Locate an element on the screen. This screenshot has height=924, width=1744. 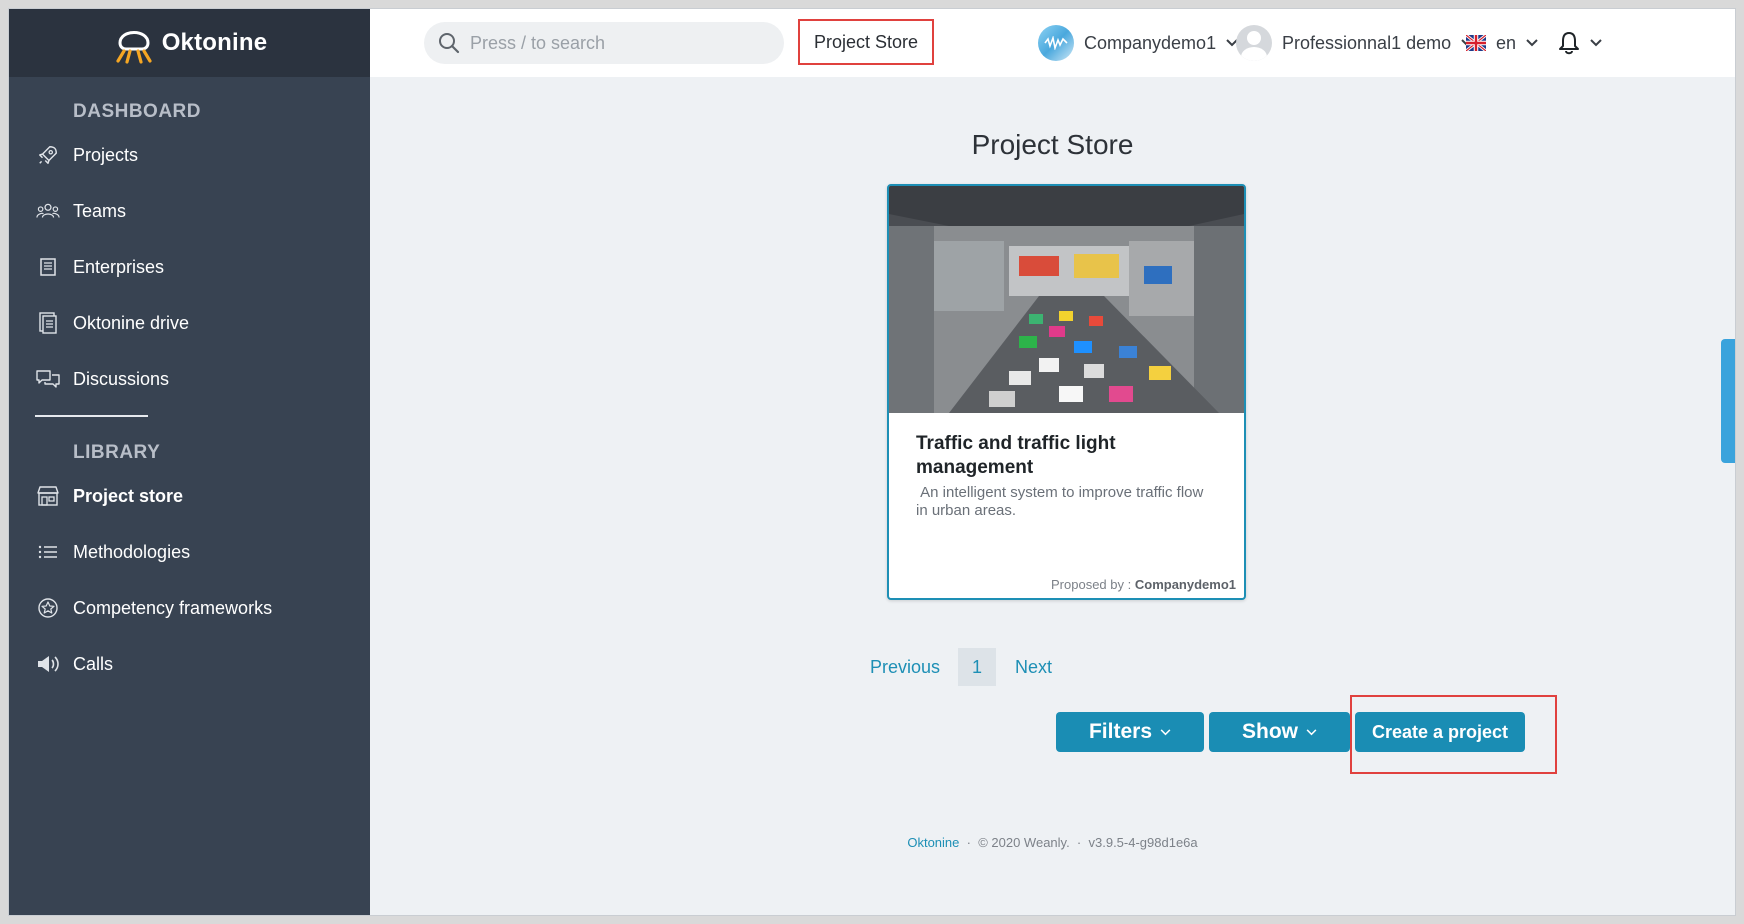
company-name: Companydemo1 is located at coordinates (1150, 42).